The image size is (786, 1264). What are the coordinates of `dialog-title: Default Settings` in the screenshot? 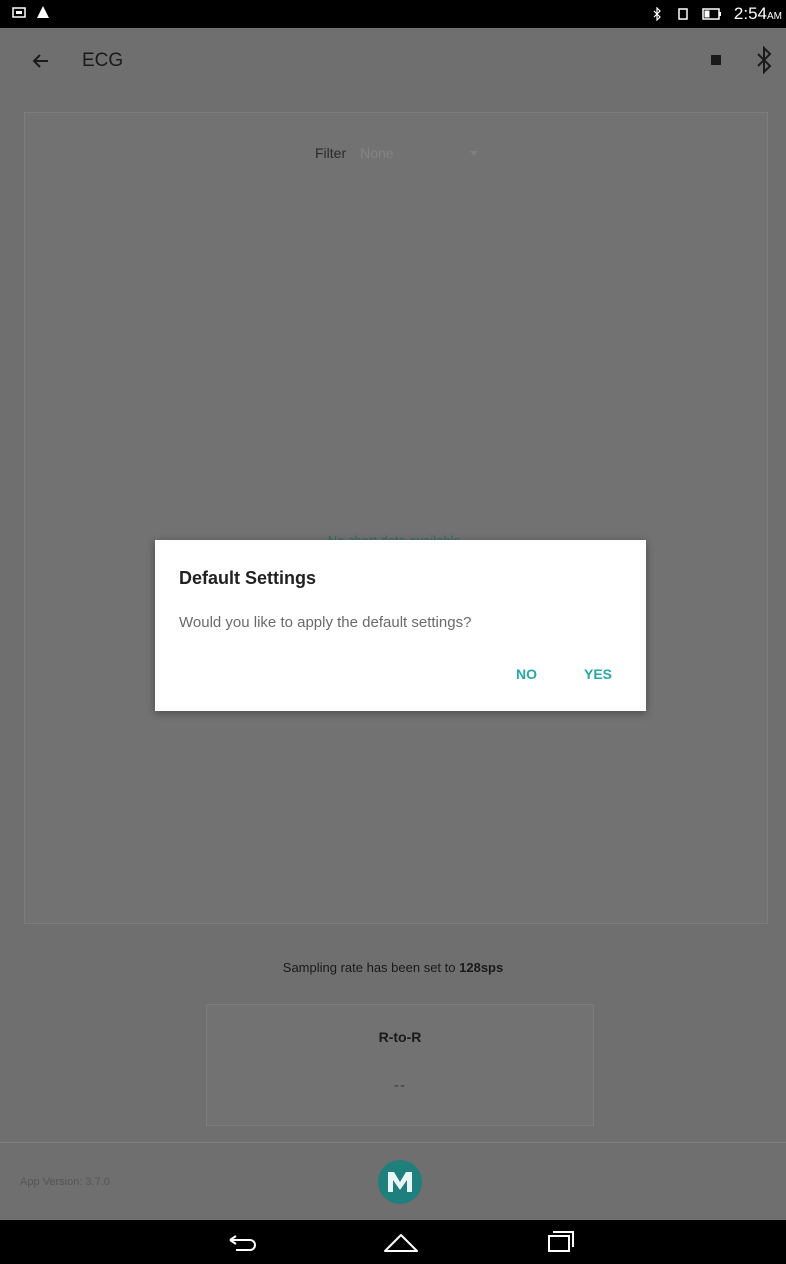 It's located at (248, 578).